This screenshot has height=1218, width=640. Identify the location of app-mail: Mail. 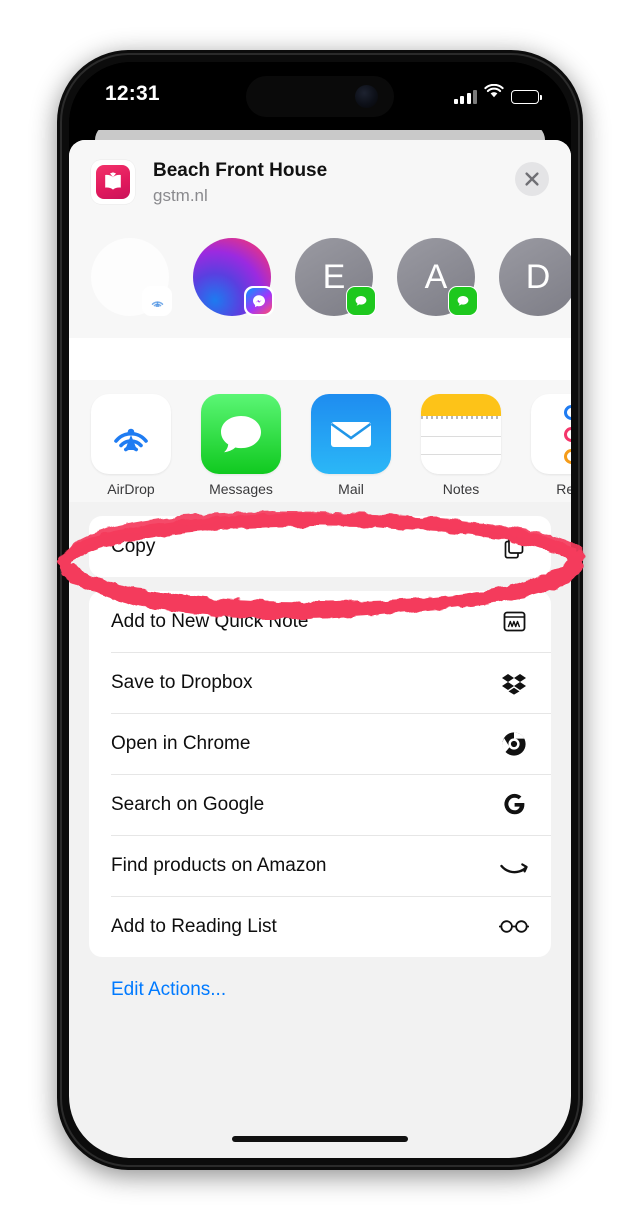
(351, 445).